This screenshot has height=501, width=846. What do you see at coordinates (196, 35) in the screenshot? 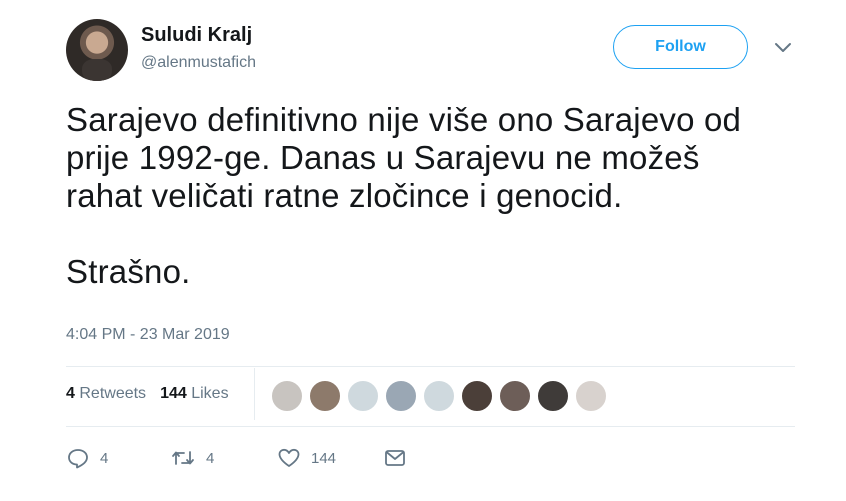
I see `display-name: Suludi Kralj` at bounding box center [196, 35].